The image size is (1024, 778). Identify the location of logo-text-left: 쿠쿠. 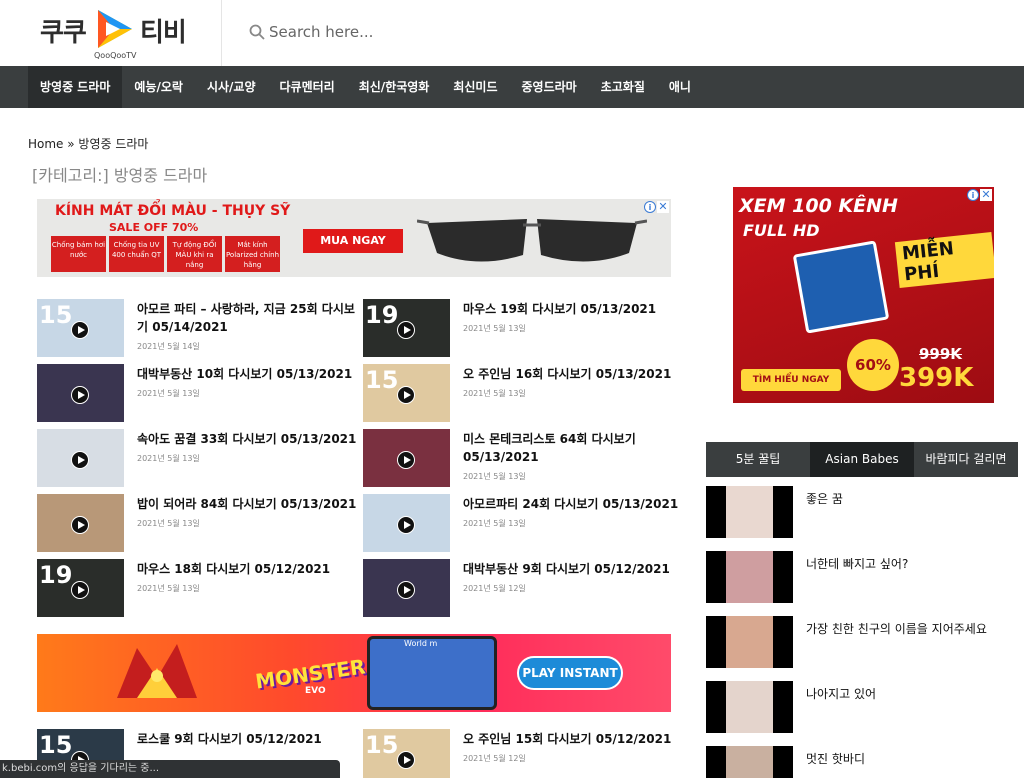
(63, 33).